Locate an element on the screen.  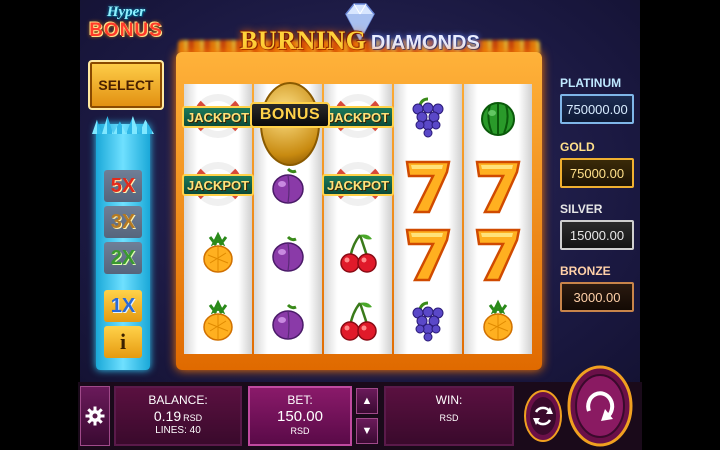
info-button: i is located at coordinates (123, 342).